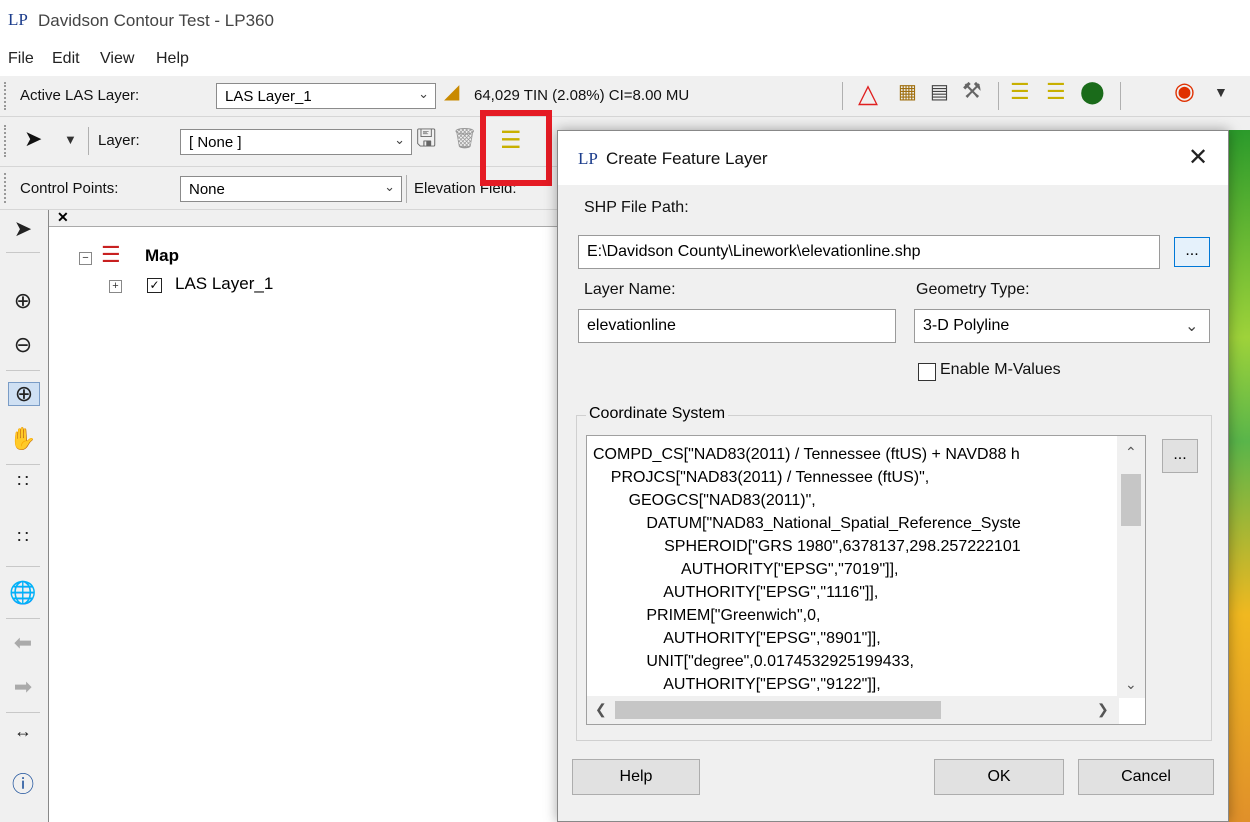  Describe the element at coordinates (111, 254) in the screenshot. I see `map-layers-icon: ☰` at that location.